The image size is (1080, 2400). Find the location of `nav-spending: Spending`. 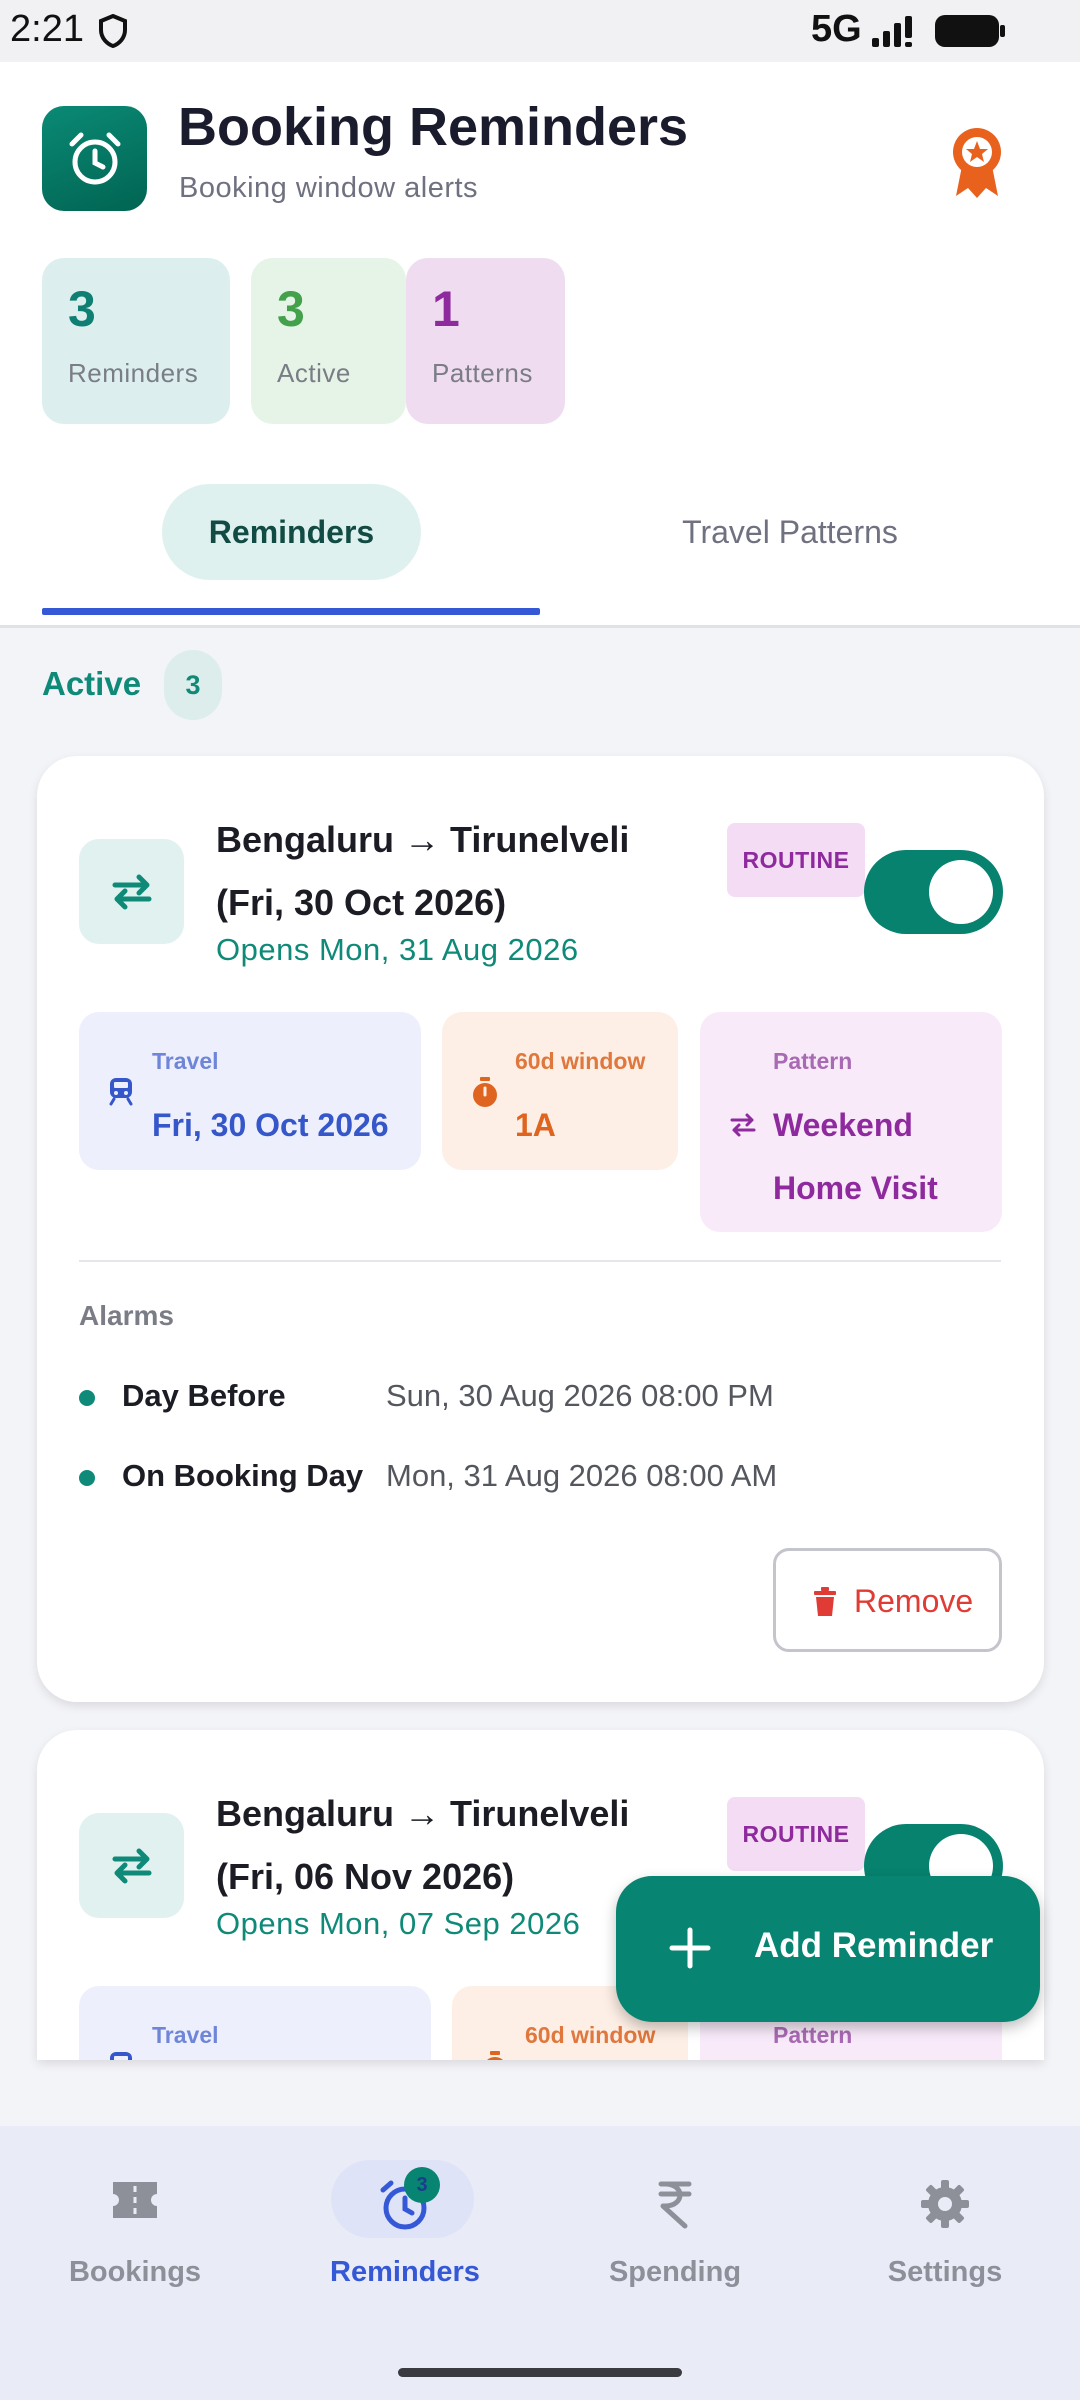

nav-spending: Spending is located at coordinates (675, 2226).